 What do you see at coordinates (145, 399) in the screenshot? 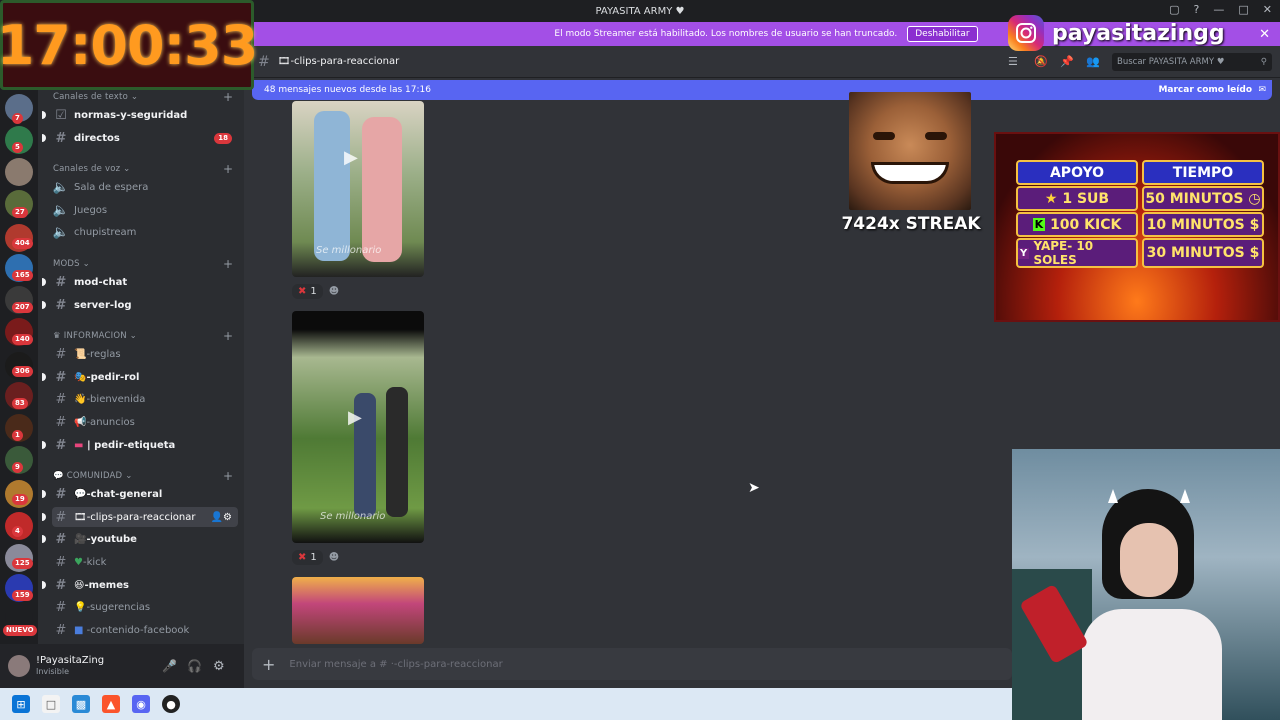
I see `channel-bienvenida: # 👋 -bienvenida` at bounding box center [145, 399].